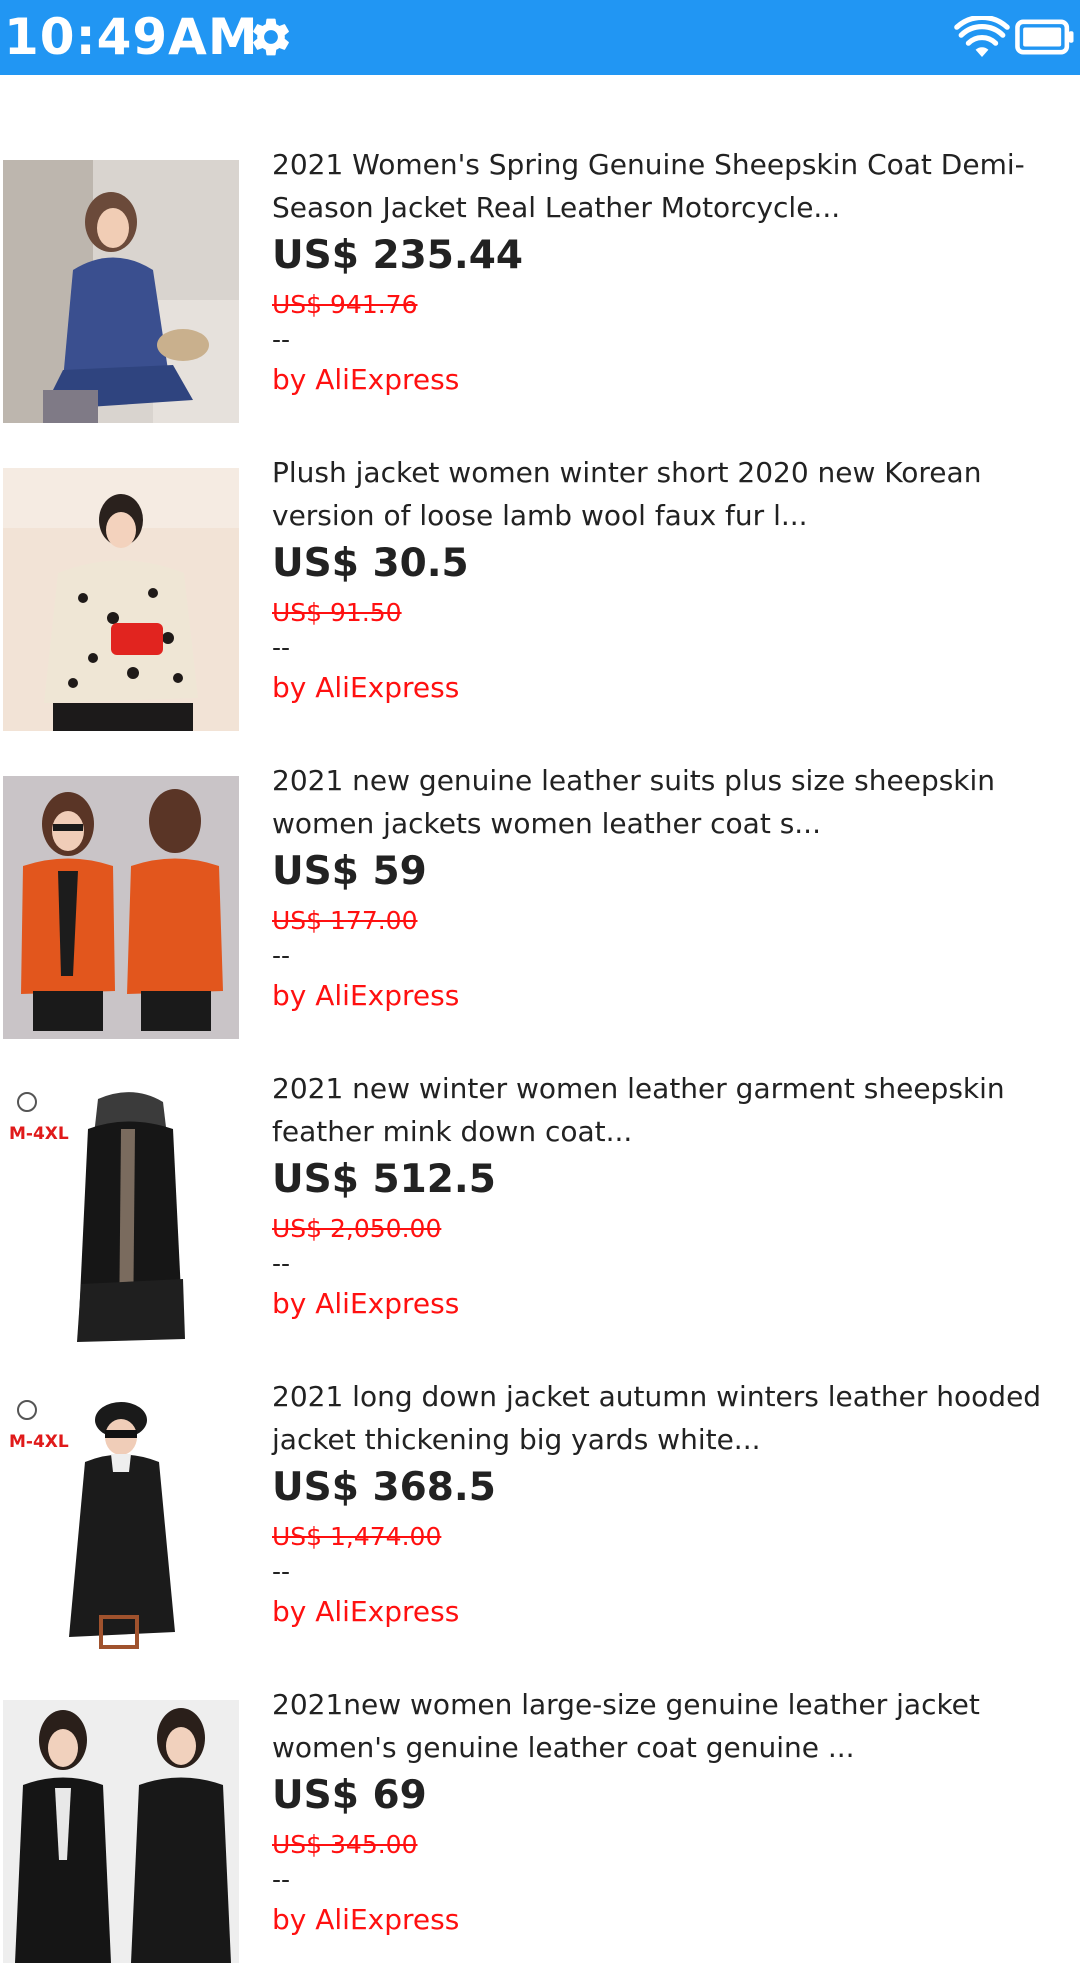  What do you see at coordinates (540, 37) in the screenshot?
I see `status-bar: 10:49AM` at bounding box center [540, 37].